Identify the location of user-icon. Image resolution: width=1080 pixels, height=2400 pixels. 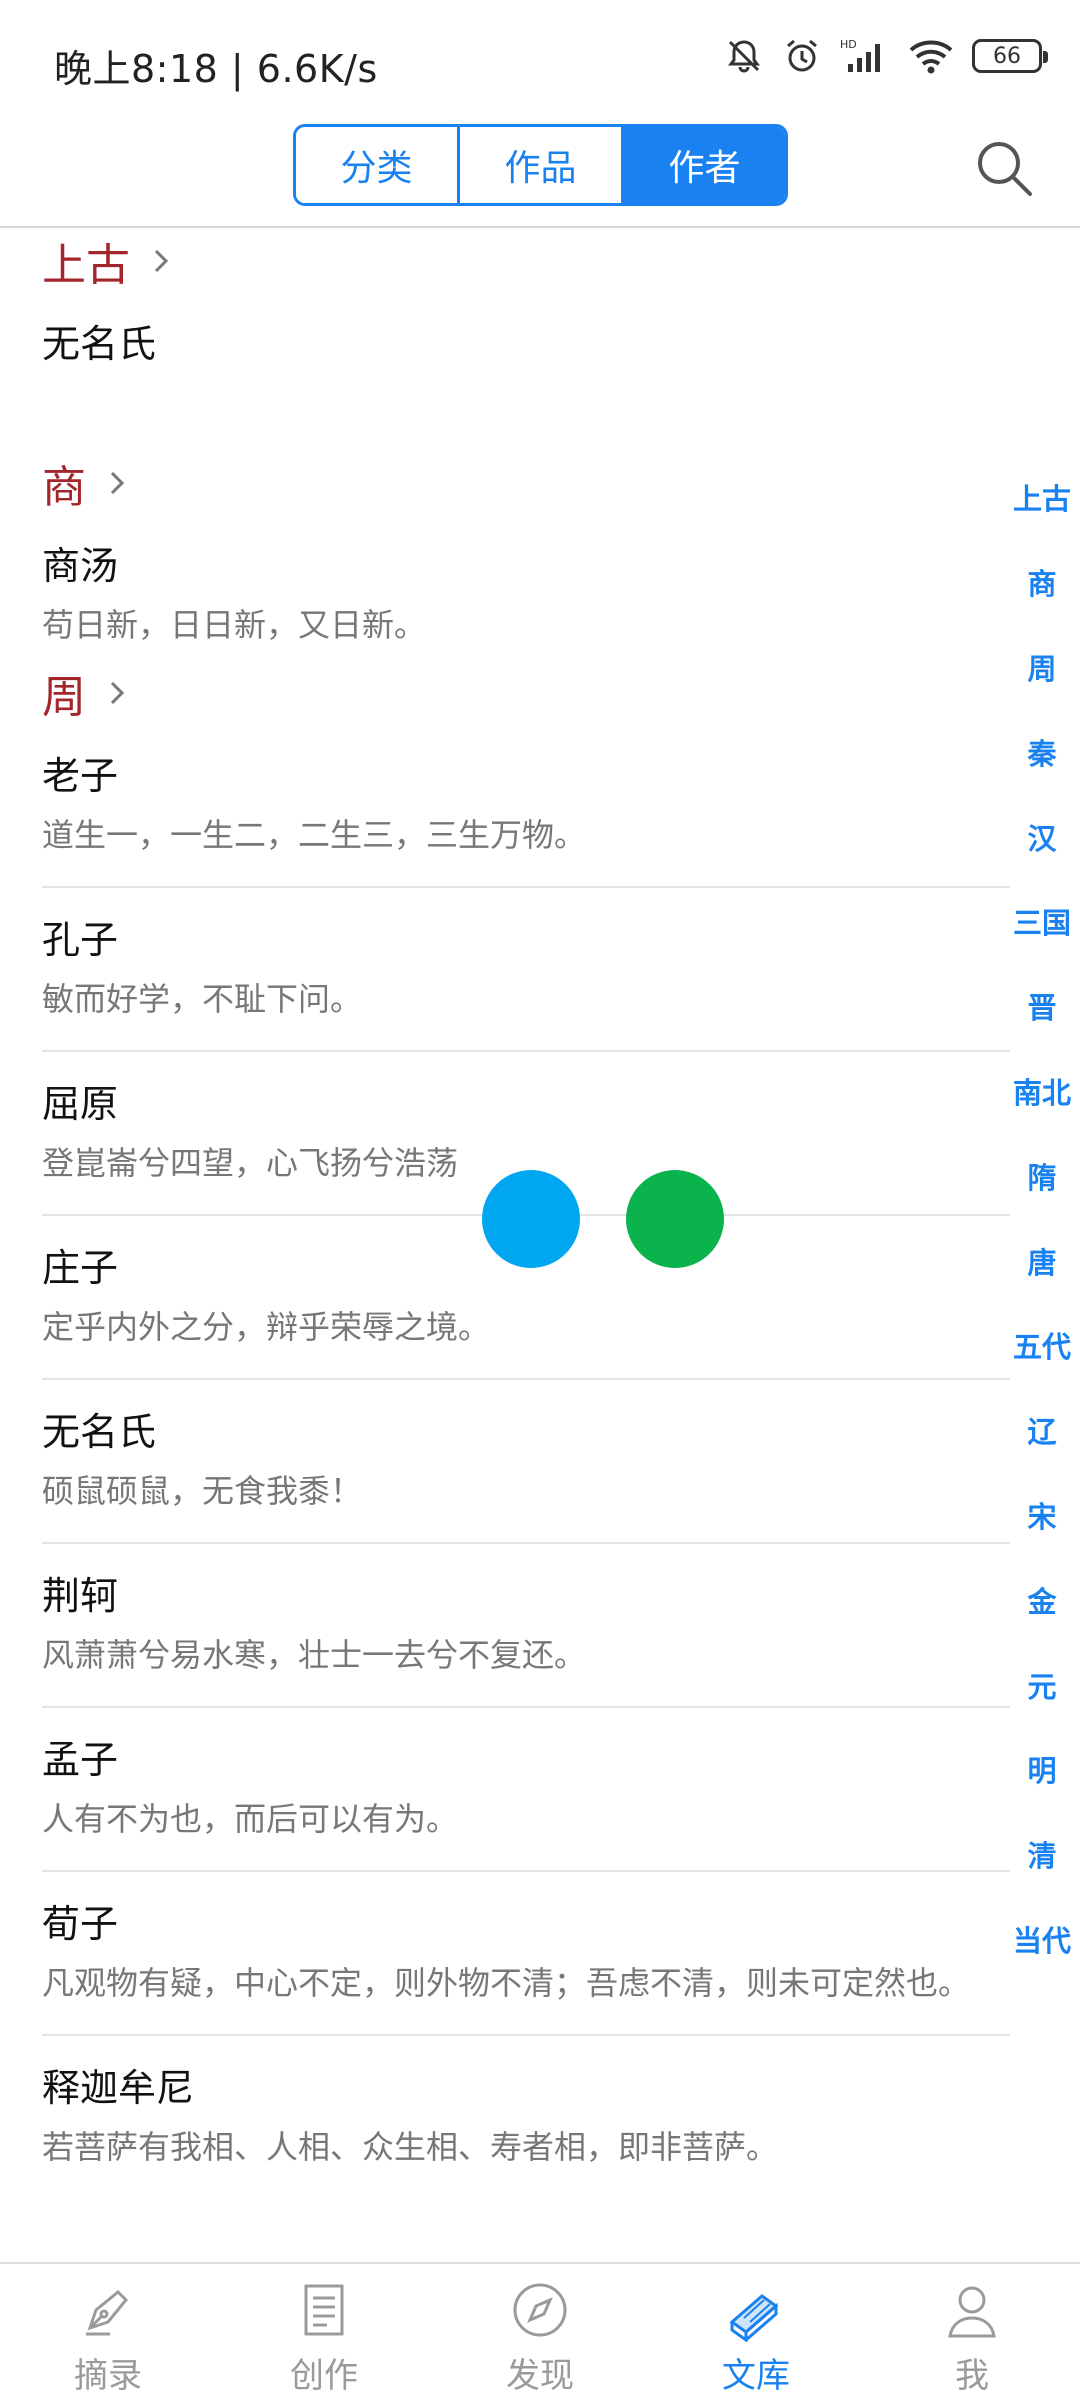
(972, 2312).